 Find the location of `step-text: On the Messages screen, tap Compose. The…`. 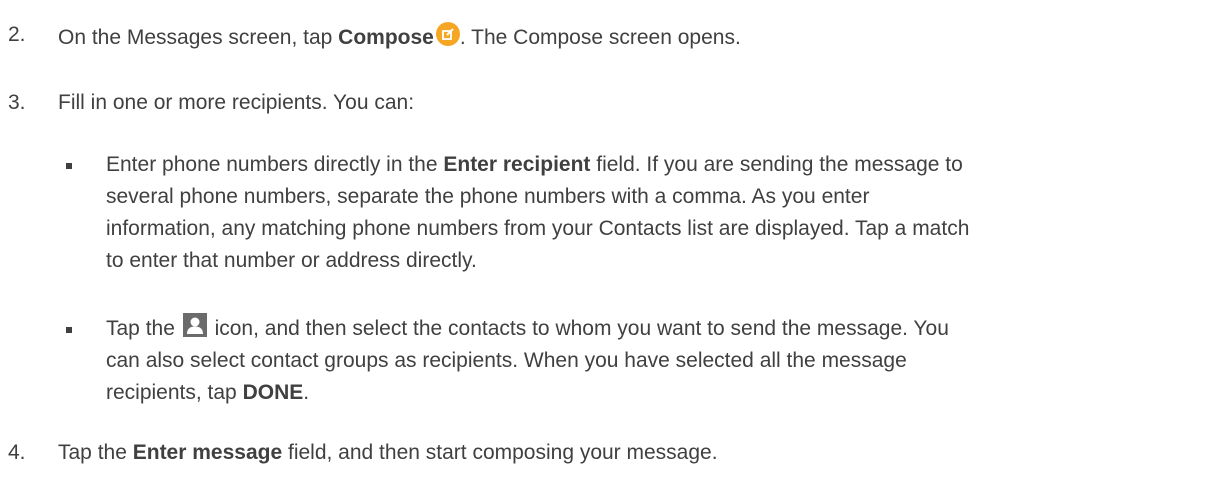

step-text: On the Messages screen, tap Compose. The… is located at coordinates (399, 36).